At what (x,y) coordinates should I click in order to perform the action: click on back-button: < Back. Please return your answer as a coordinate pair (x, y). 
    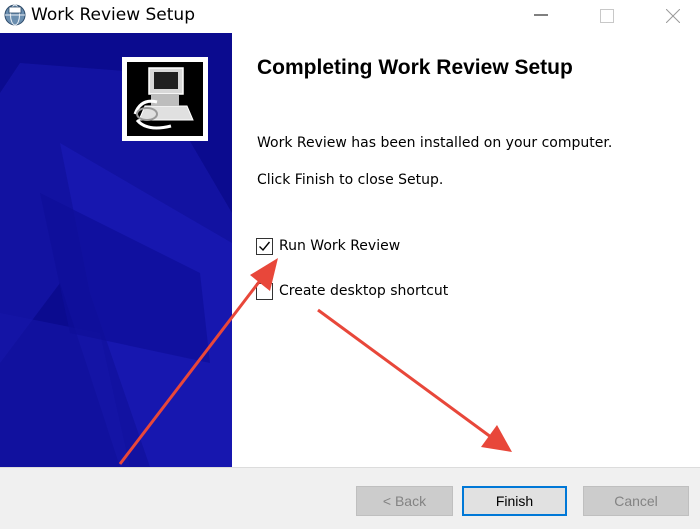
    Looking at the image, I should click on (404, 501).